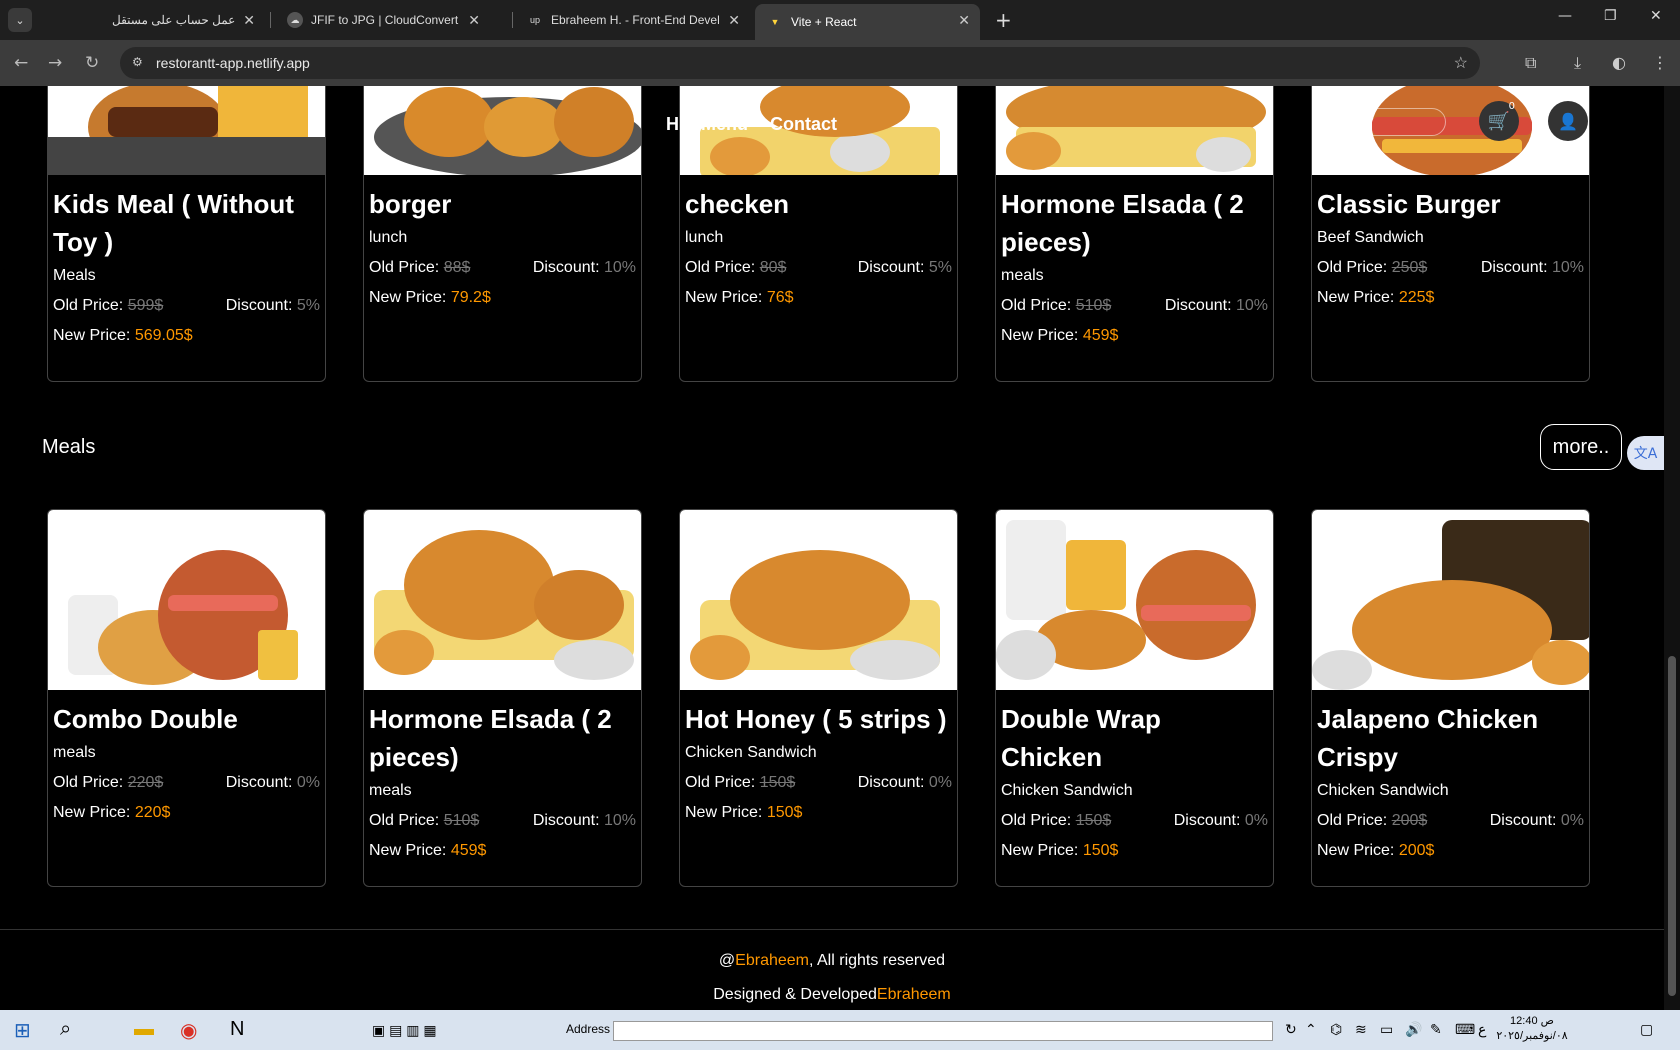  Describe the element at coordinates (1386, 1029) in the screenshot. I see `battery-icon: ▭` at that location.